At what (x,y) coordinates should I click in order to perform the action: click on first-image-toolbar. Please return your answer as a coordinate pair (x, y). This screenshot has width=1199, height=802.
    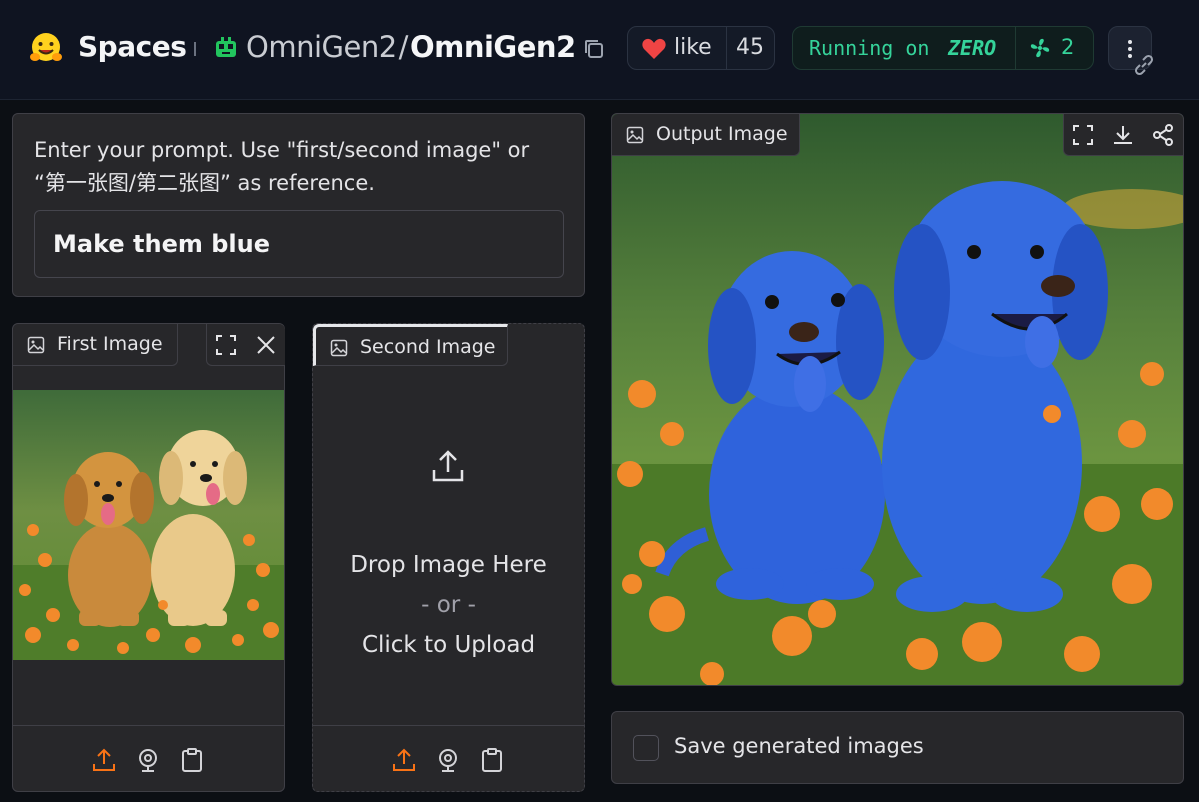
    Looking at the image, I should click on (245, 345).